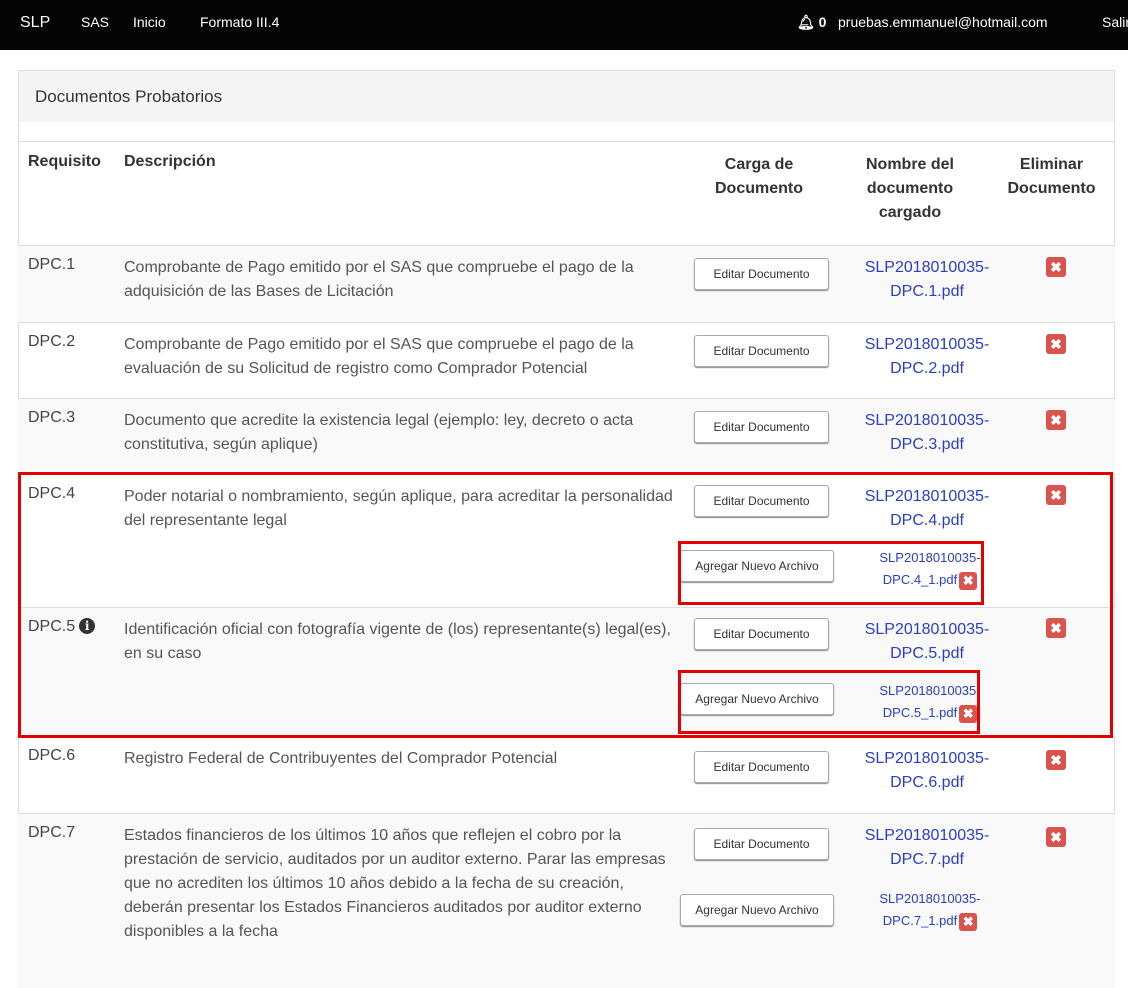 The width and height of the screenshot is (1128, 988). I want to click on nav-sas-link: SAS, so click(95, 22).